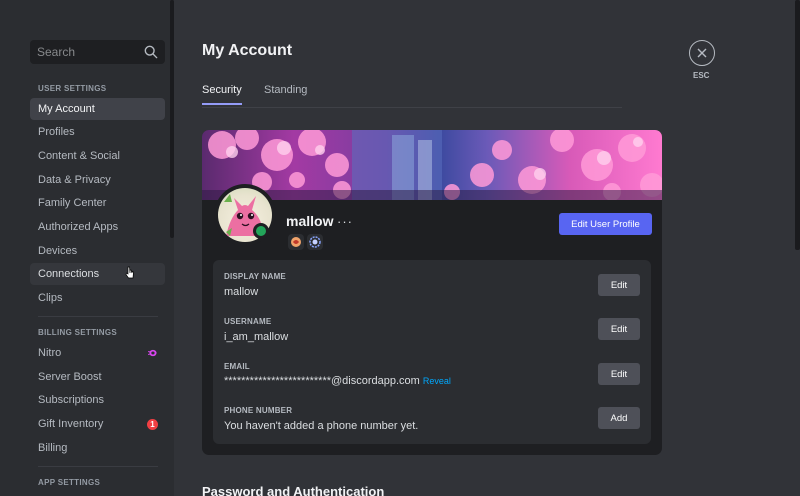 The height and width of the screenshot is (496, 800). Describe the element at coordinates (69, 482) in the screenshot. I see `app-settings-header: APP SETTINGS` at that location.